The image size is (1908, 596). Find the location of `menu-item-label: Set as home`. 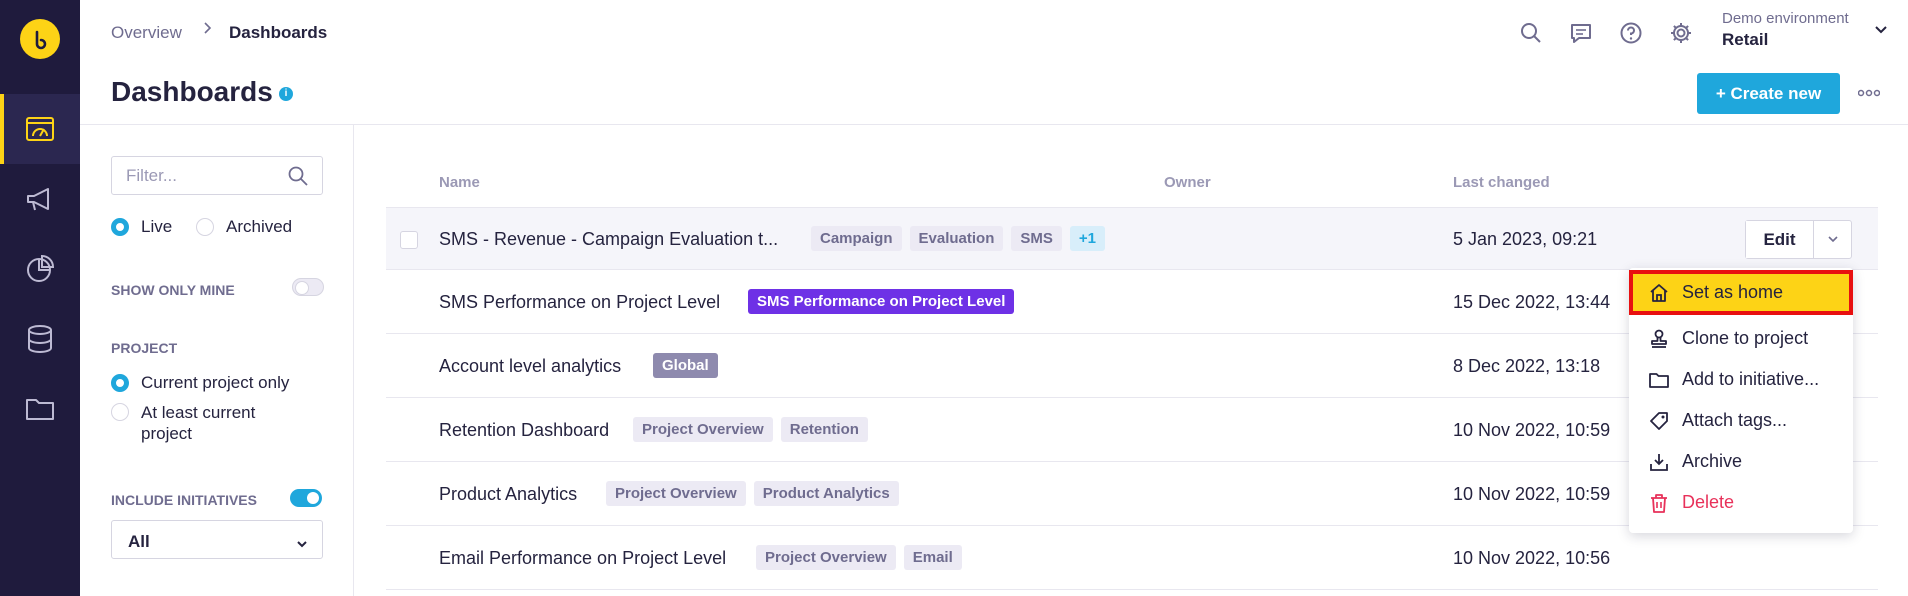

menu-item-label: Set as home is located at coordinates (1733, 292).